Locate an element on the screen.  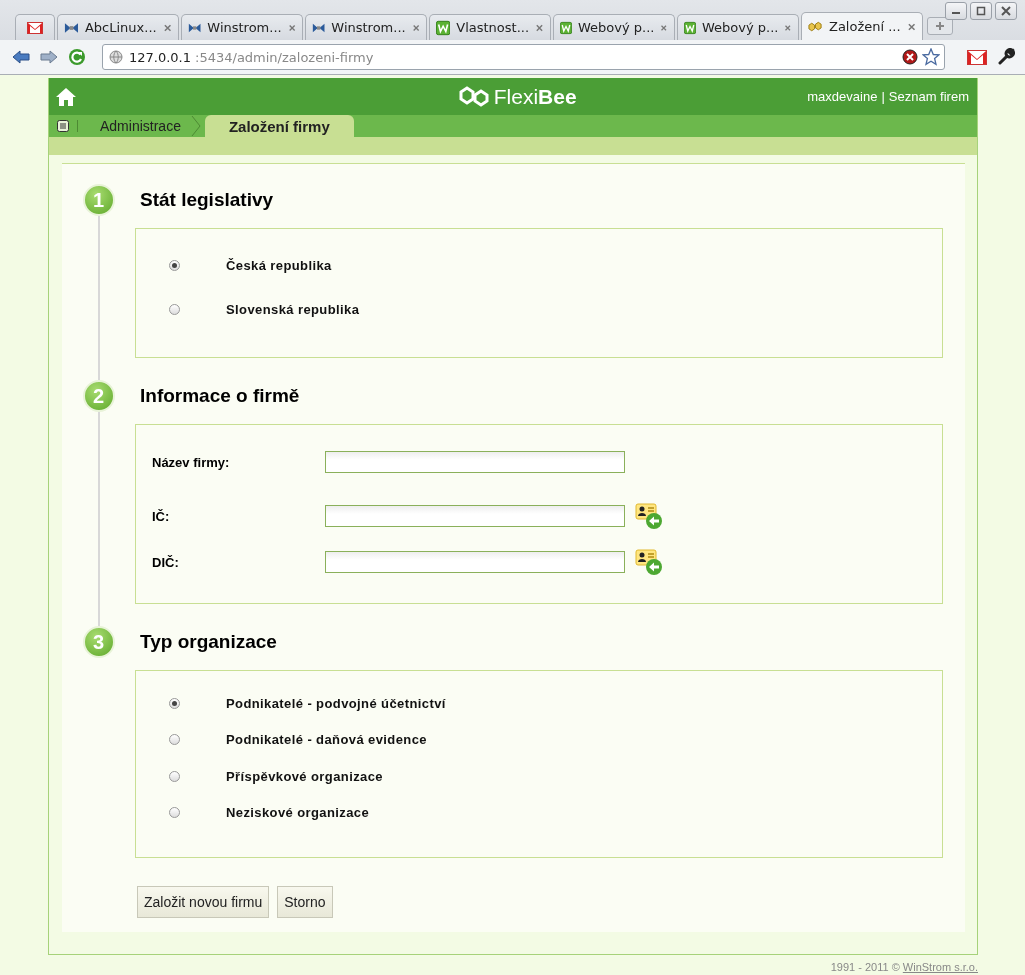
step-number: 1 is located at coordinates (98, 200).